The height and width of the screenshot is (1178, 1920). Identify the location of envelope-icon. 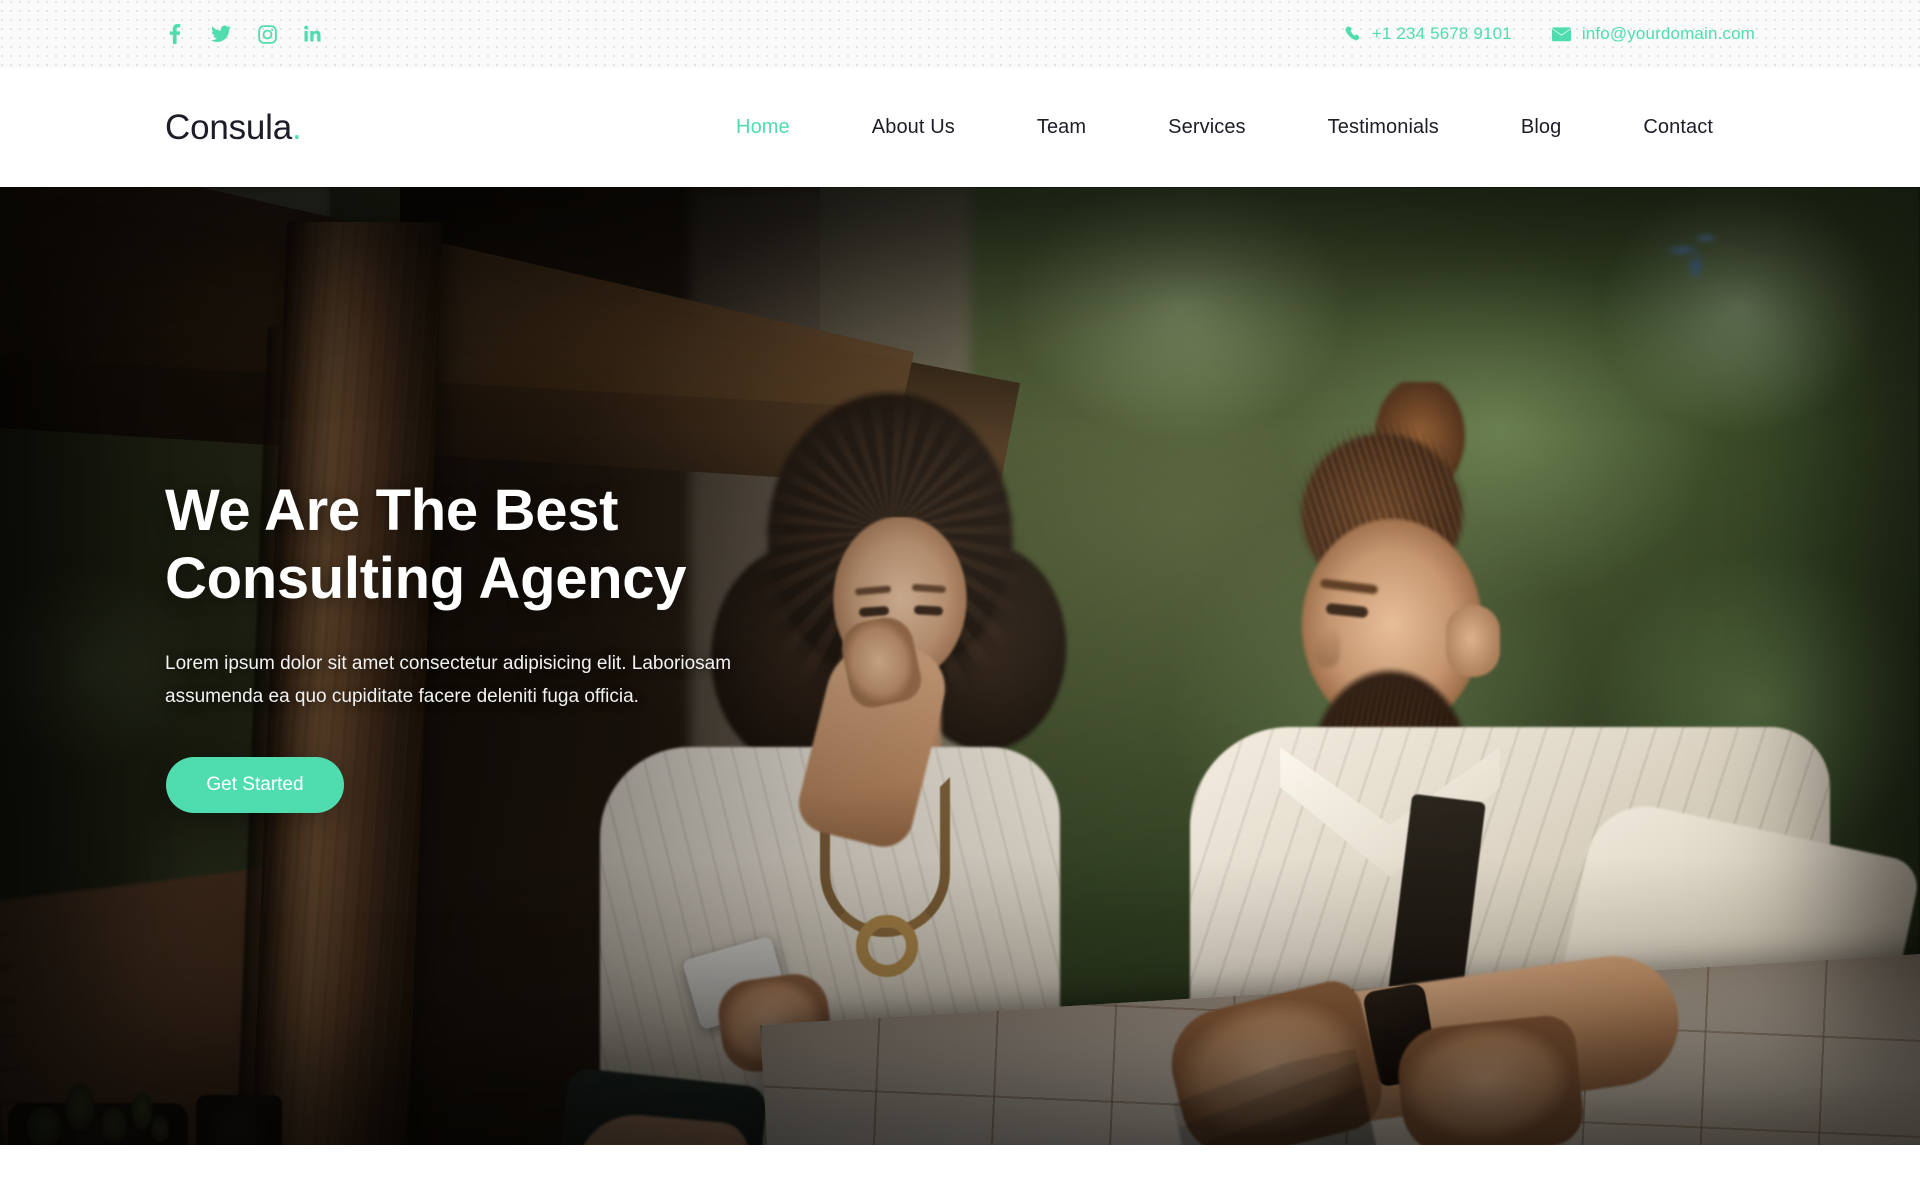
(1561, 34).